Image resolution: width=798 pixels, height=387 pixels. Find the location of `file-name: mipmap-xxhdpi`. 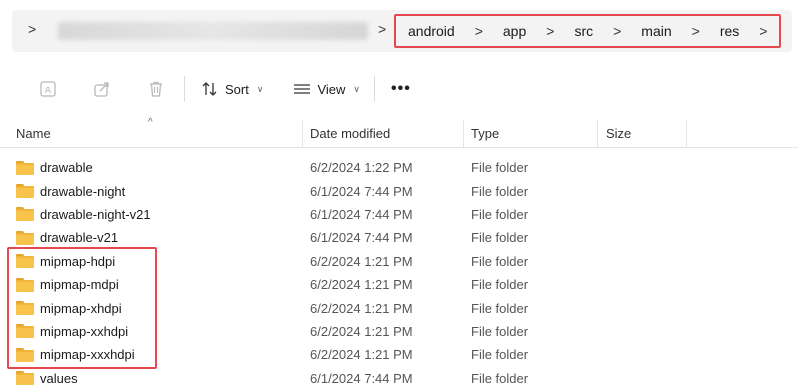

file-name: mipmap-xxhdpi is located at coordinates (84, 331).